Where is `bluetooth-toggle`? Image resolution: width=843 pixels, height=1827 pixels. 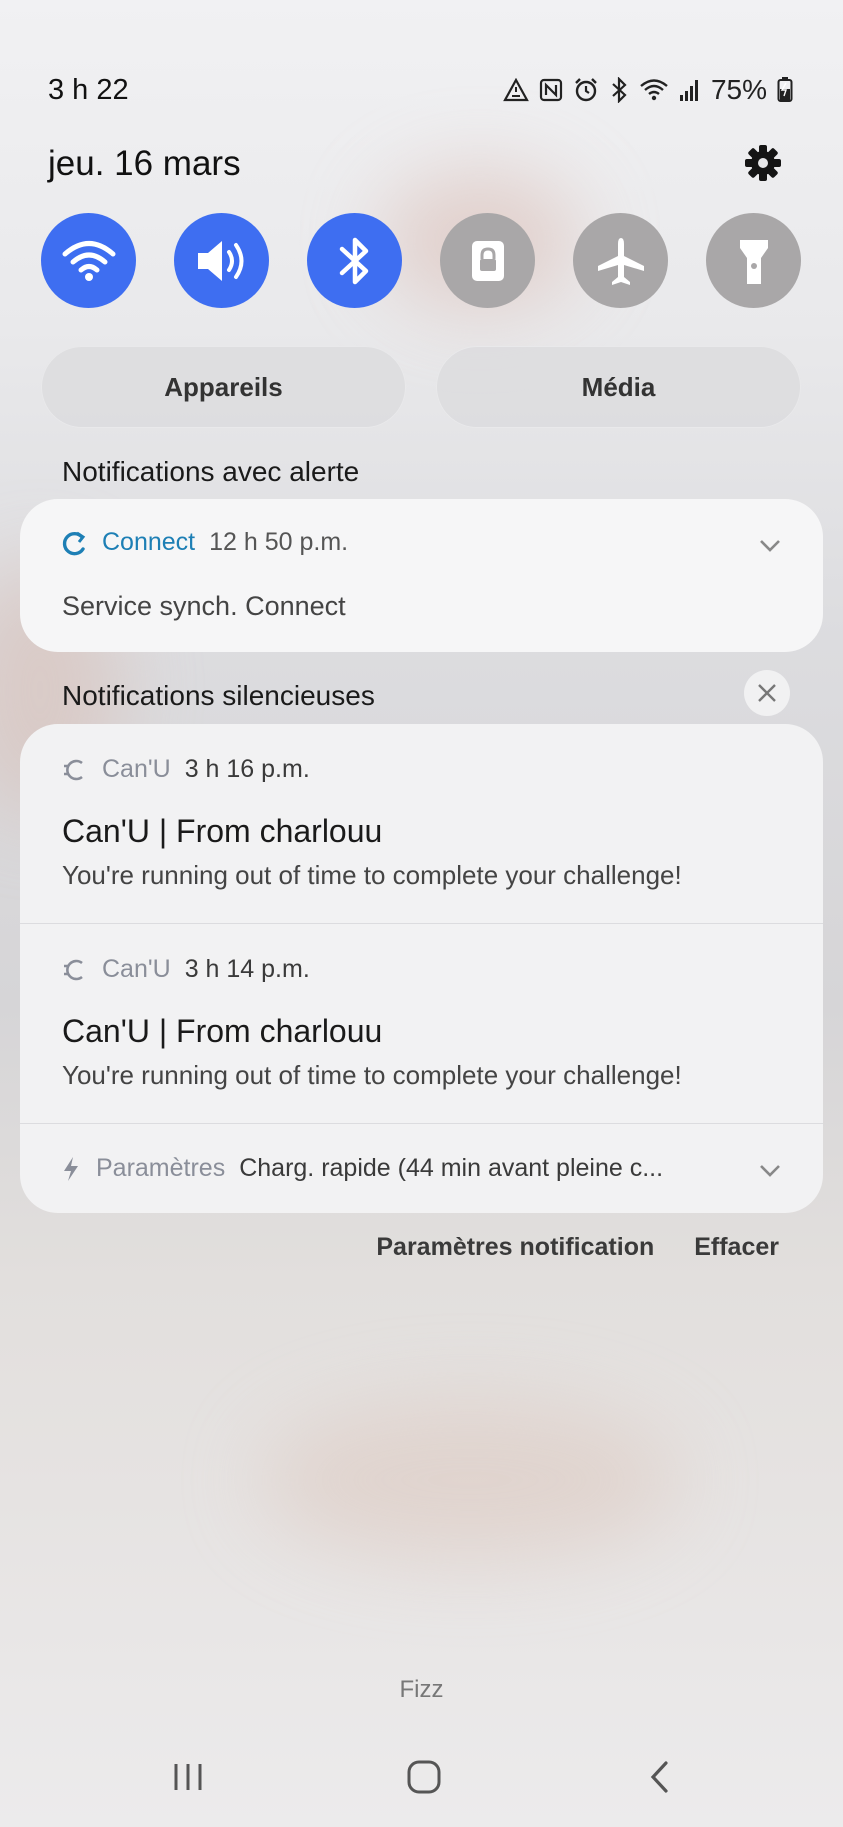
bluetooth-toggle is located at coordinates (354, 260).